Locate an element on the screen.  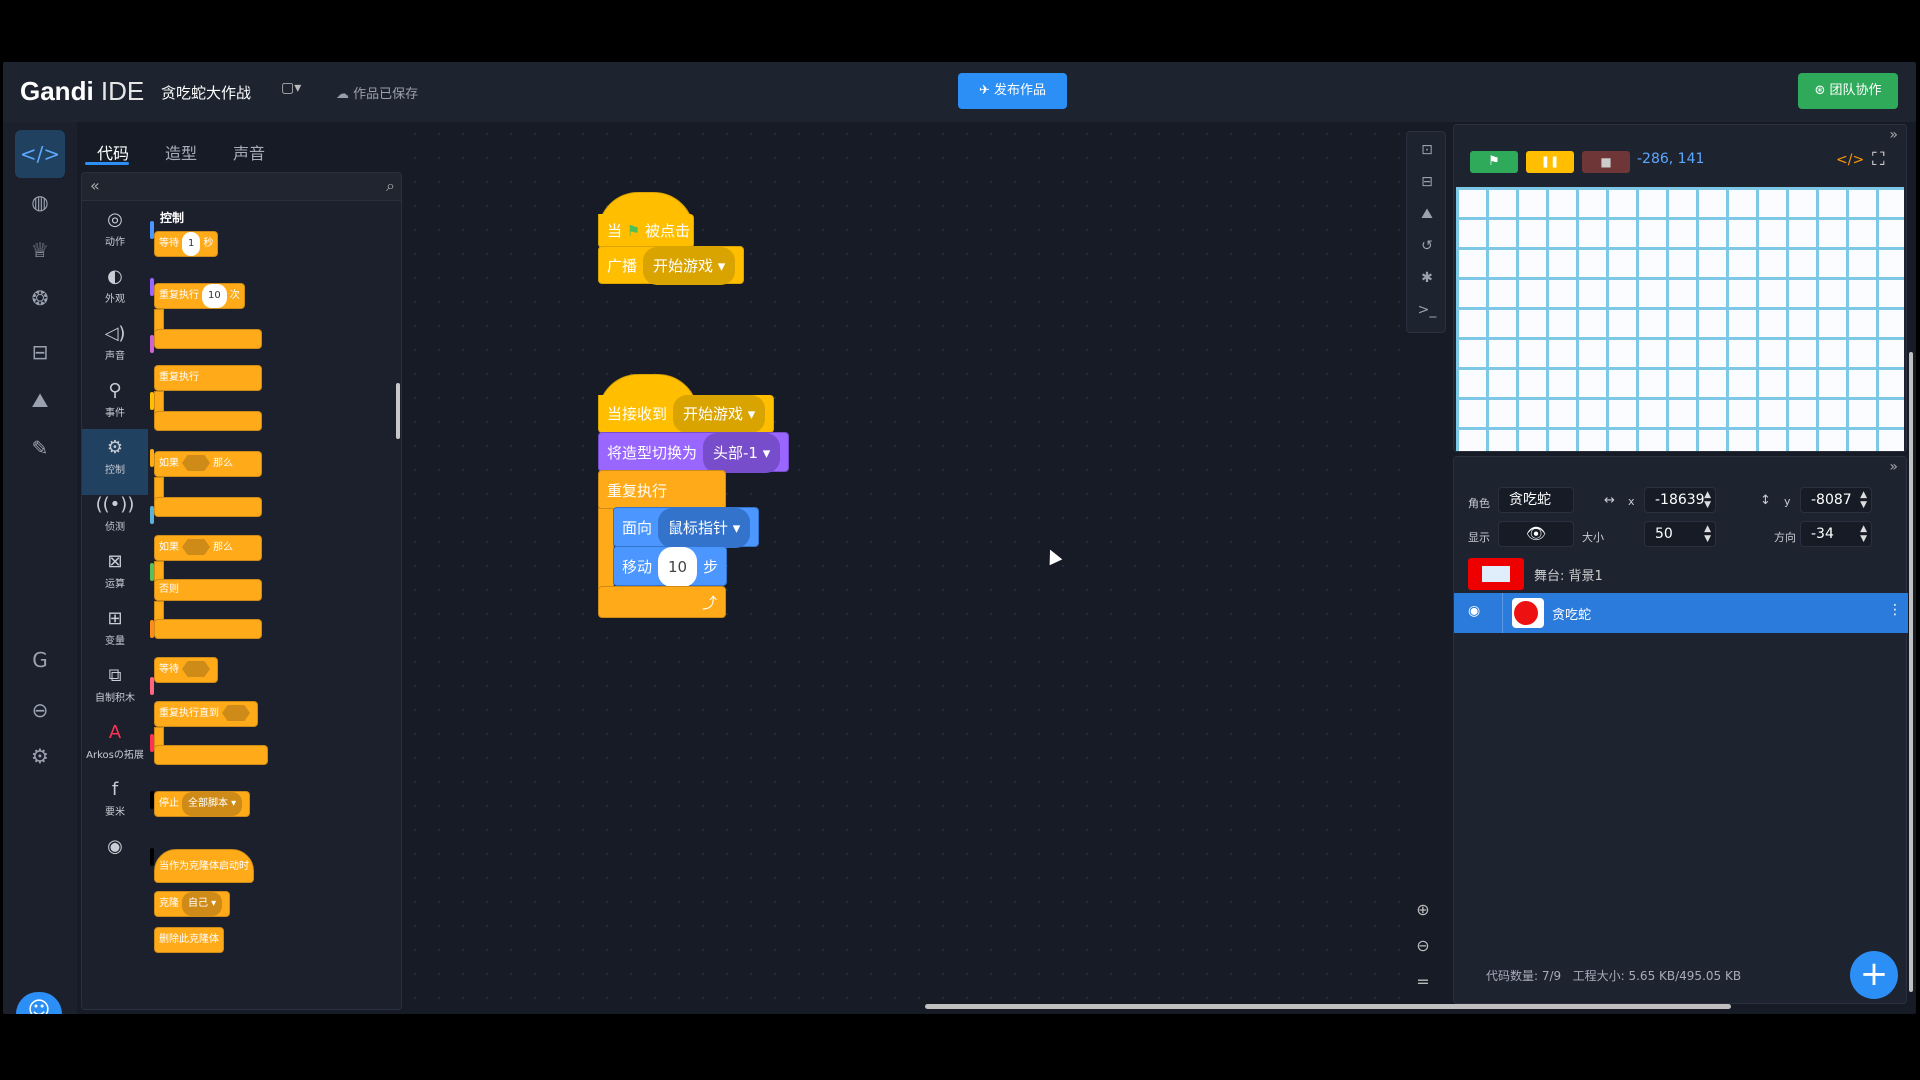
tab-costume: 造型 is located at coordinates (181, 152).